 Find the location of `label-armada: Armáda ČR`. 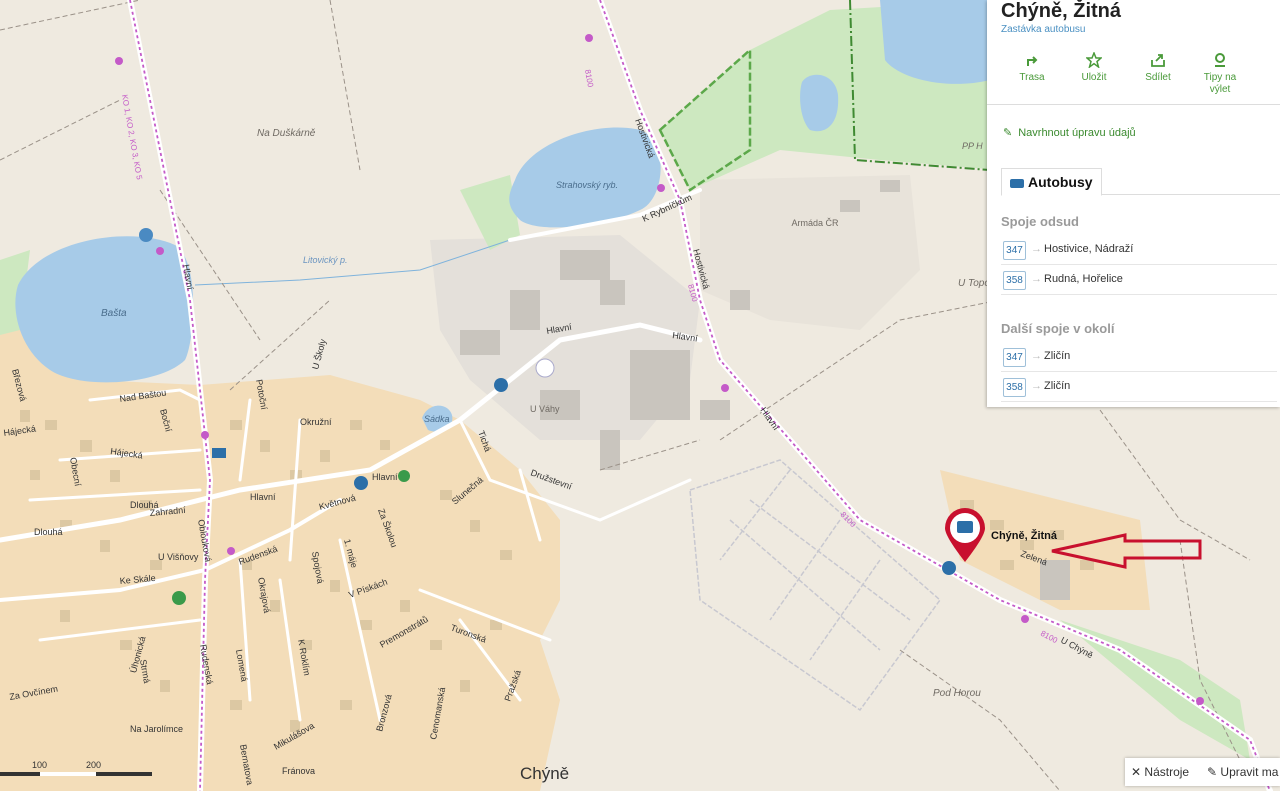

label-armada: Armáda ČR is located at coordinates (815, 223).